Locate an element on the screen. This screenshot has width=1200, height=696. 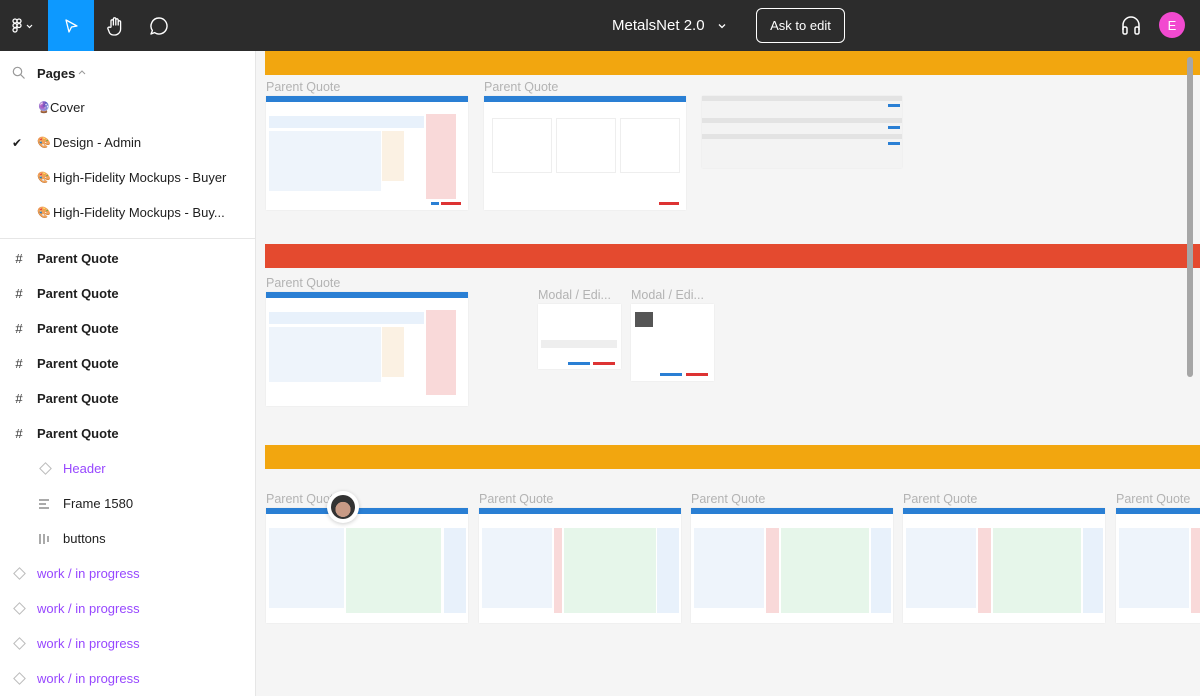
page-item-hifi-buyer: 🎨 High-Fidelity Mockups - Buyer is located at coordinates (128, 177).